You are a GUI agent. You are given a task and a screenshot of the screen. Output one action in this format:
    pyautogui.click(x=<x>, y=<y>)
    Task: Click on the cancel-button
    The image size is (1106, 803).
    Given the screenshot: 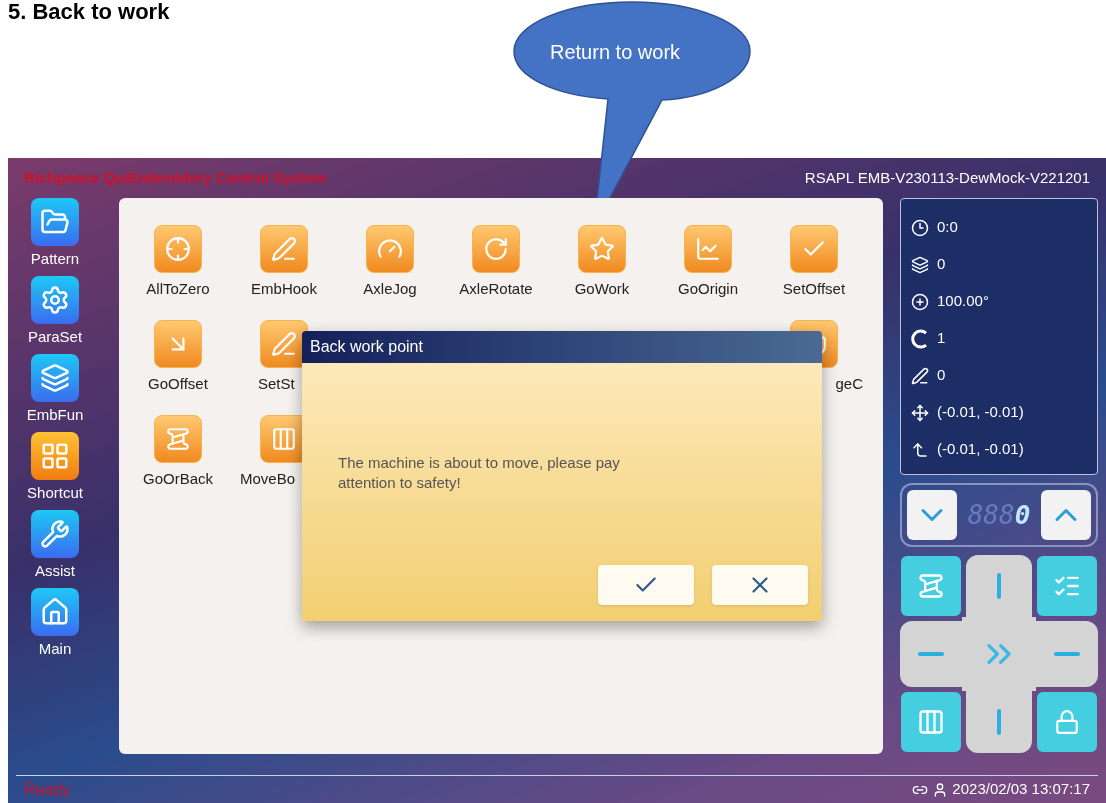 What is the action you would take?
    pyautogui.click(x=760, y=585)
    